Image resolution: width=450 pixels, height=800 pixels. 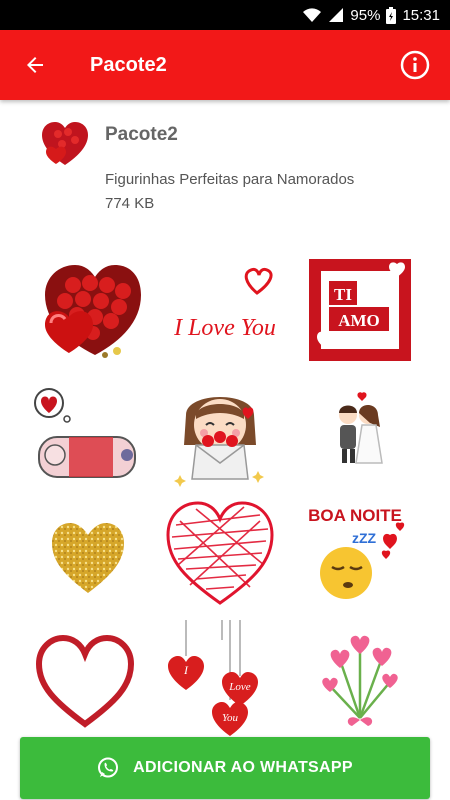 I want to click on love-you-text: I Love You, so click(x=224, y=328).